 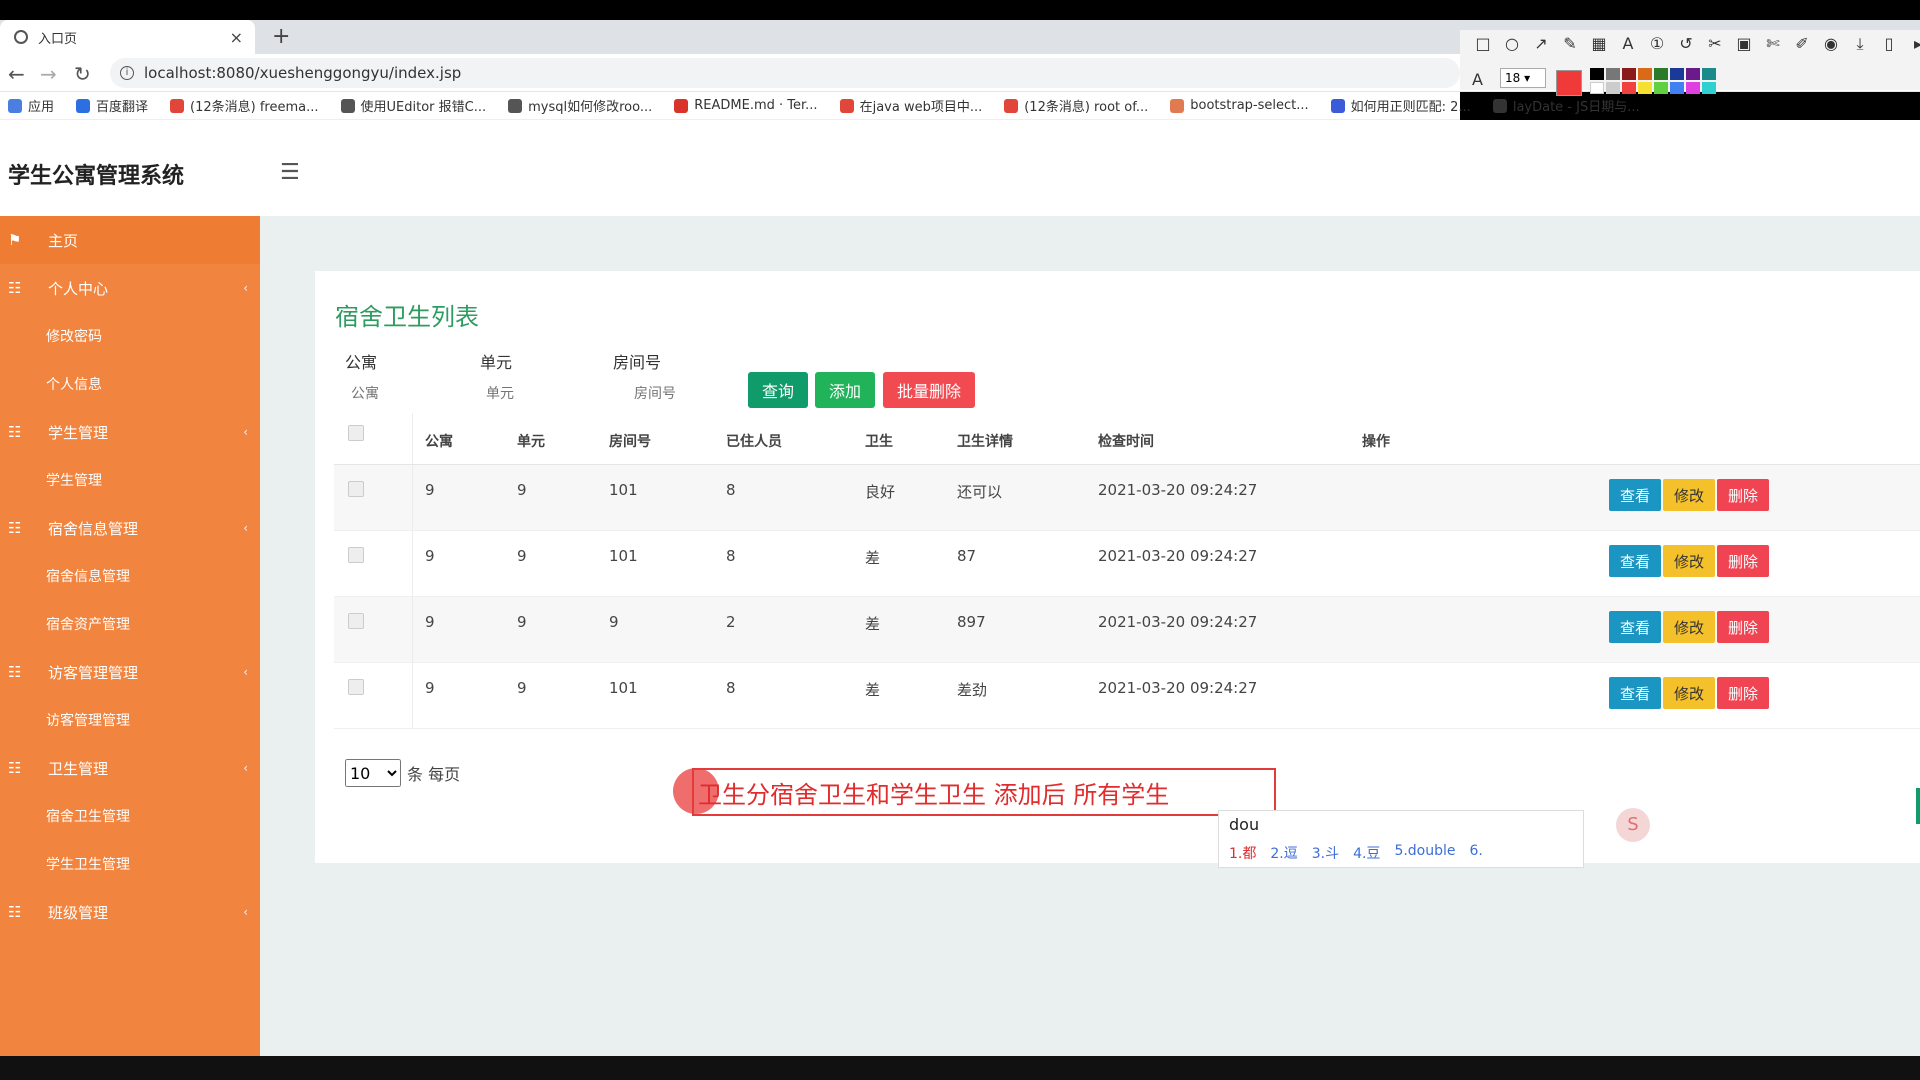 What do you see at coordinates (1424, 853) in the screenshot?
I see `ime-candidate: 5.double` at bounding box center [1424, 853].